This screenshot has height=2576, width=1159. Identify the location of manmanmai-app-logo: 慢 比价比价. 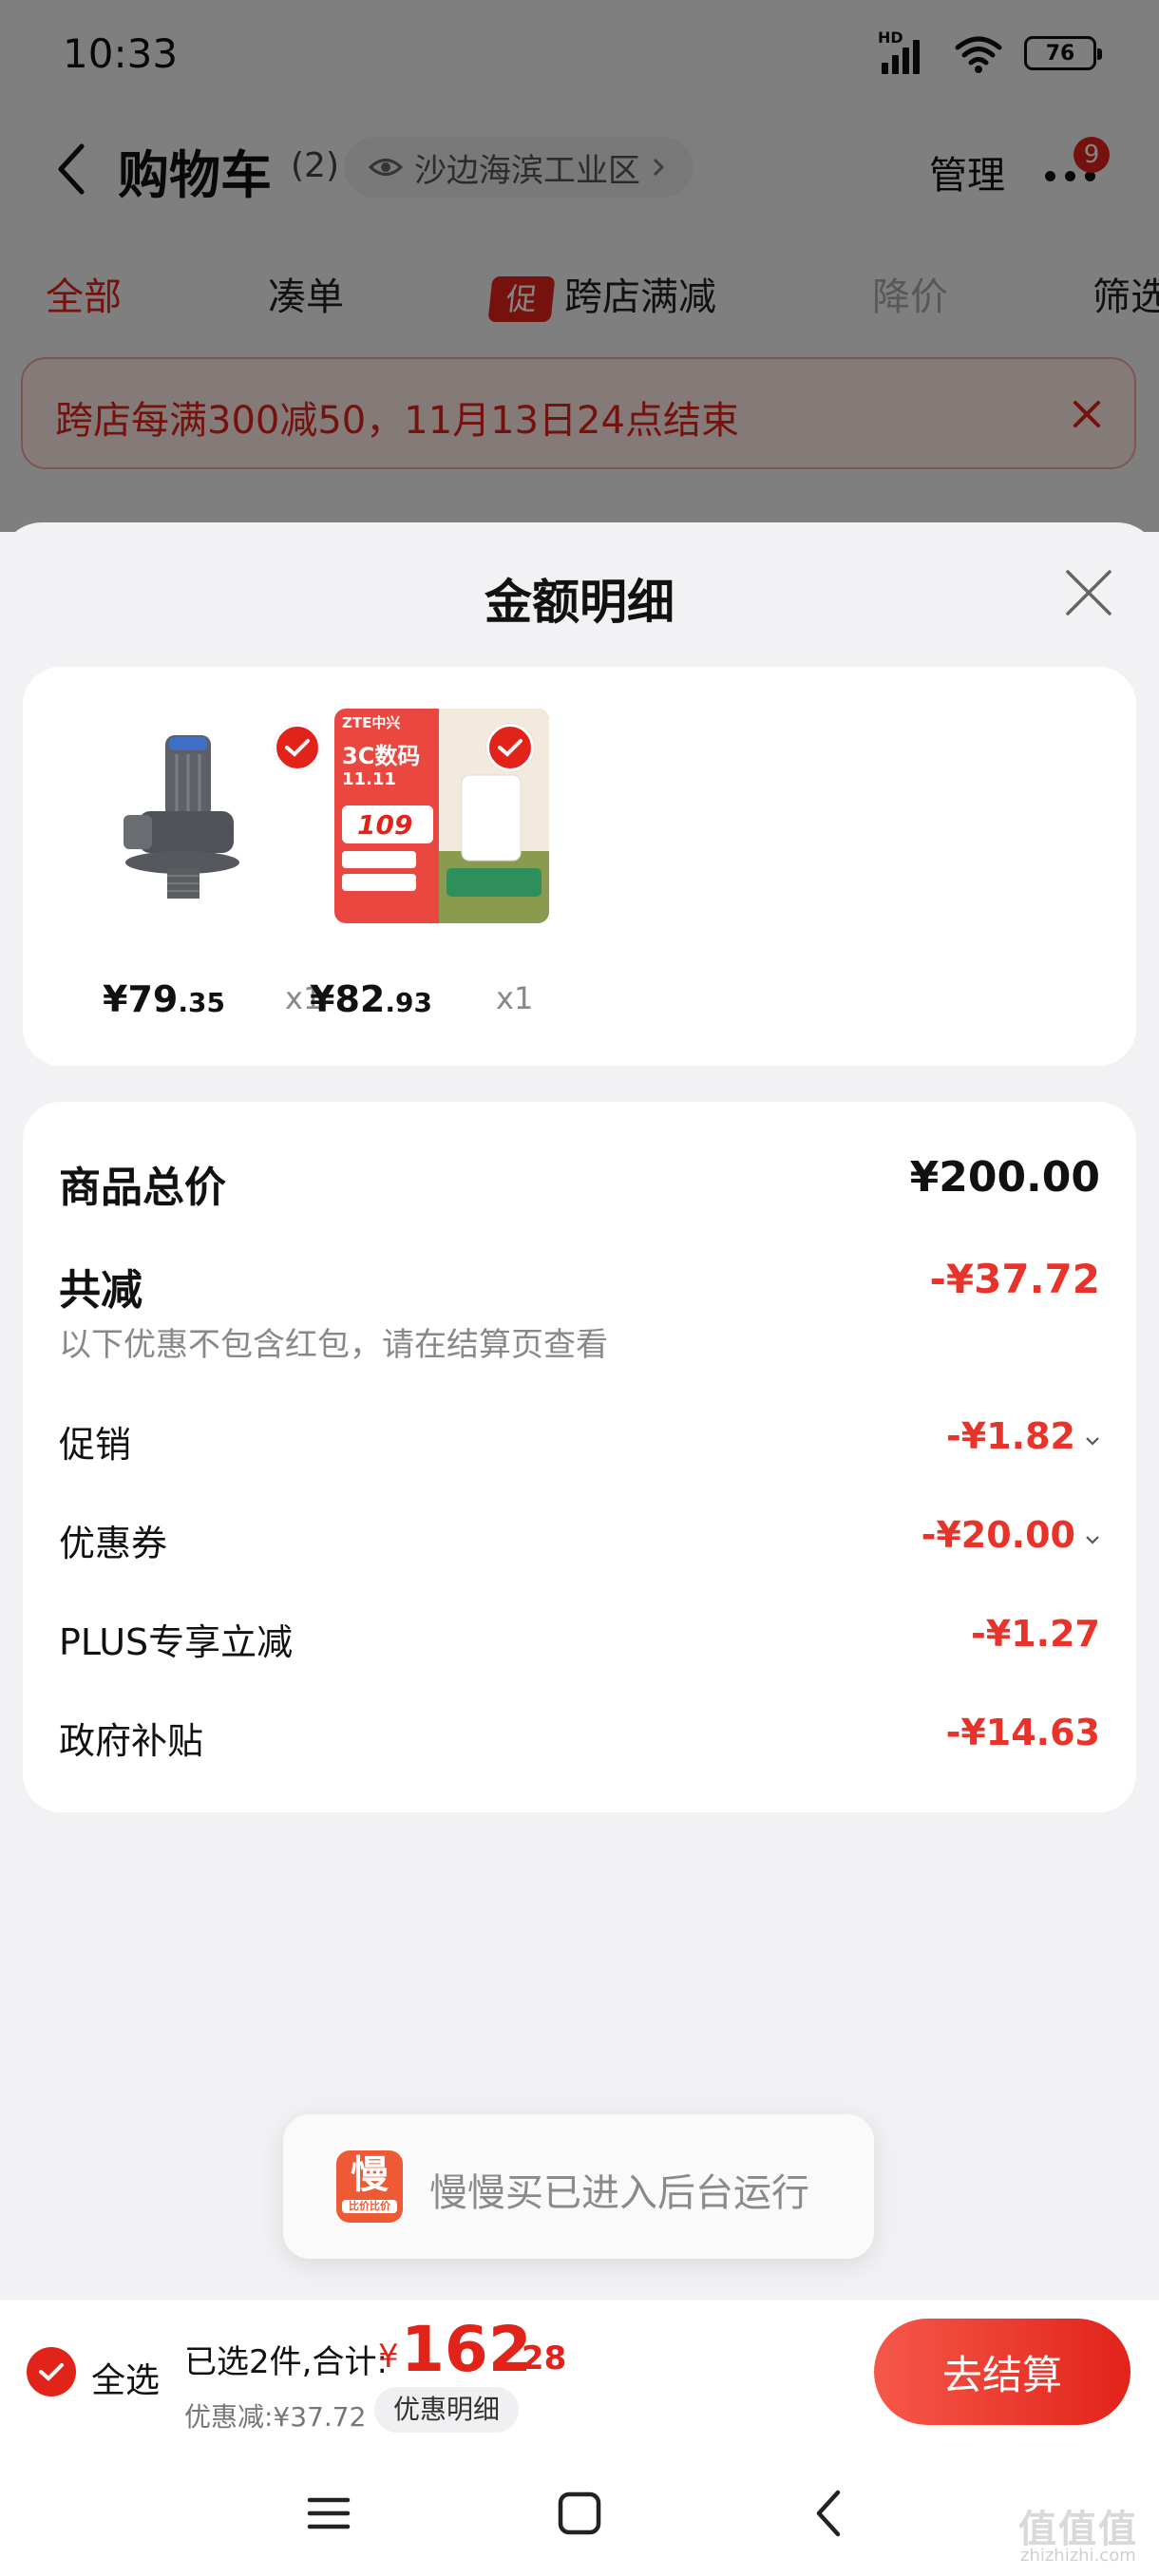
(369, 2186).